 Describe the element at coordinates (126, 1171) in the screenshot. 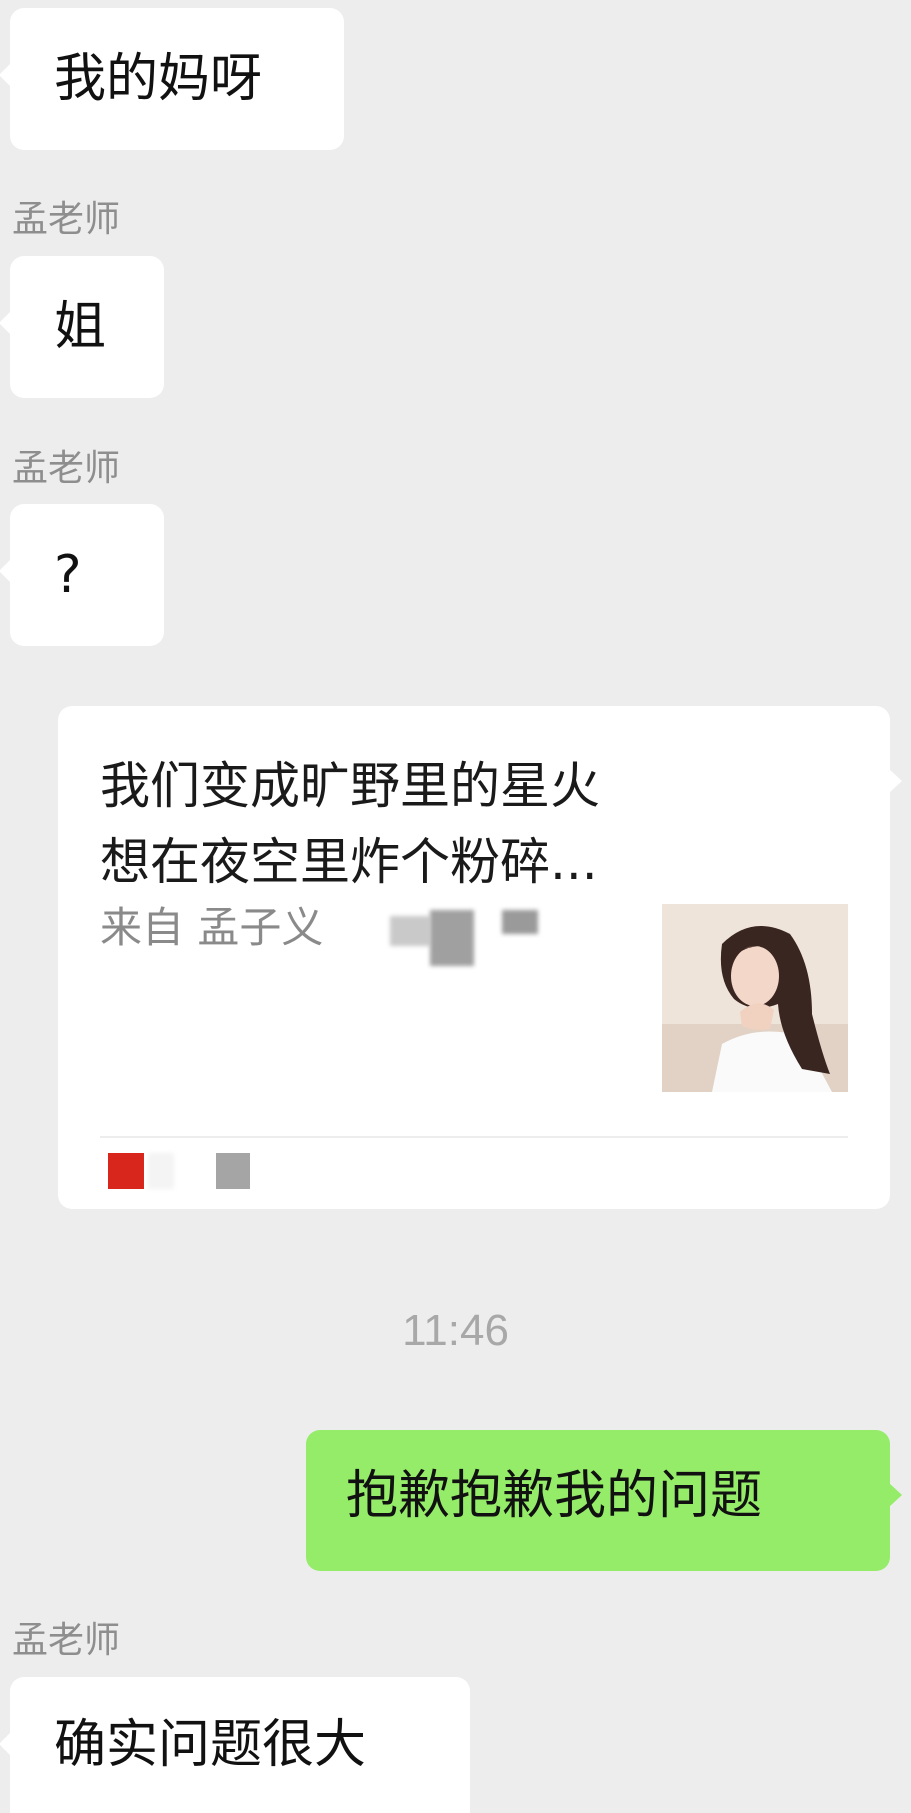

I see `app-logo-icon` at that location.